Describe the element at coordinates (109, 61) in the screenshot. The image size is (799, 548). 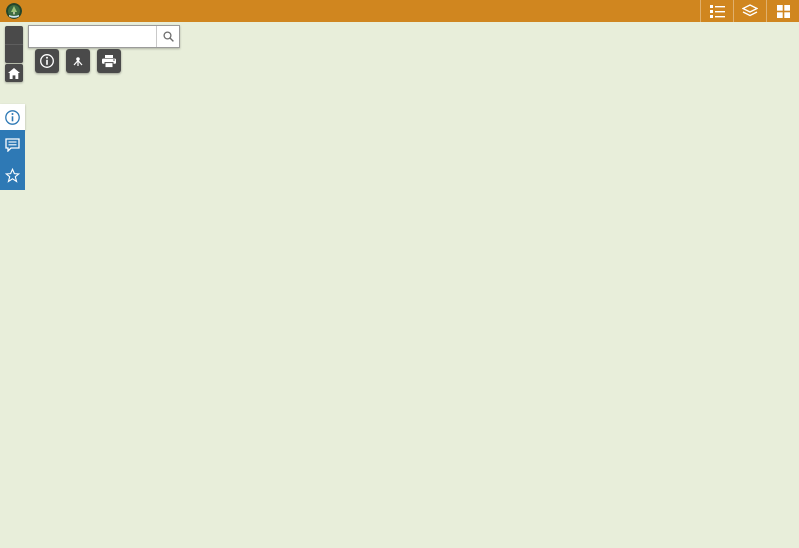
I see `print-icon` at that location.